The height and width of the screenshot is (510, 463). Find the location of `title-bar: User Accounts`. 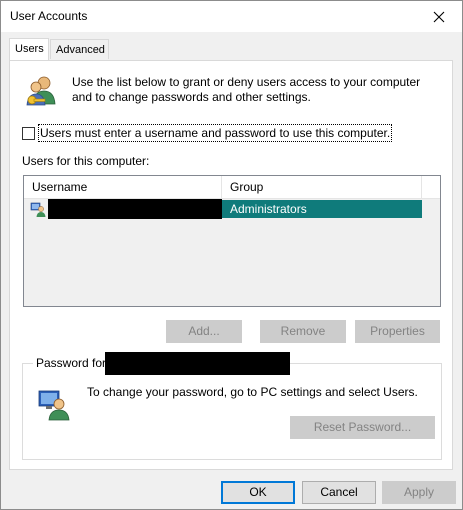

title-bar: User Accounts is located at coordinates (231, 16).